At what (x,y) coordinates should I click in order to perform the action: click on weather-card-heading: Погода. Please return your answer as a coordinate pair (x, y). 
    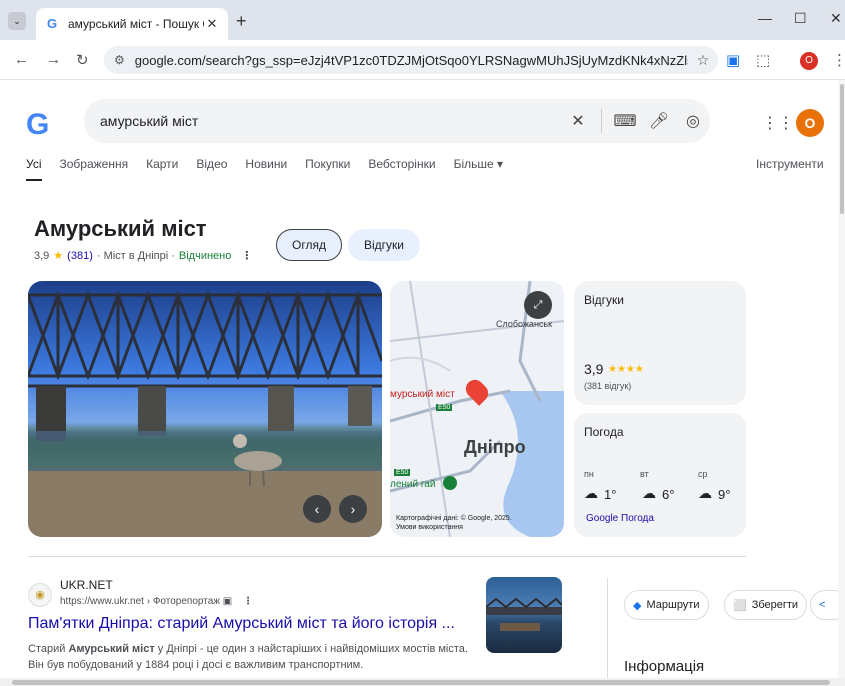
    Looking at the image, I should click on (604, 432).